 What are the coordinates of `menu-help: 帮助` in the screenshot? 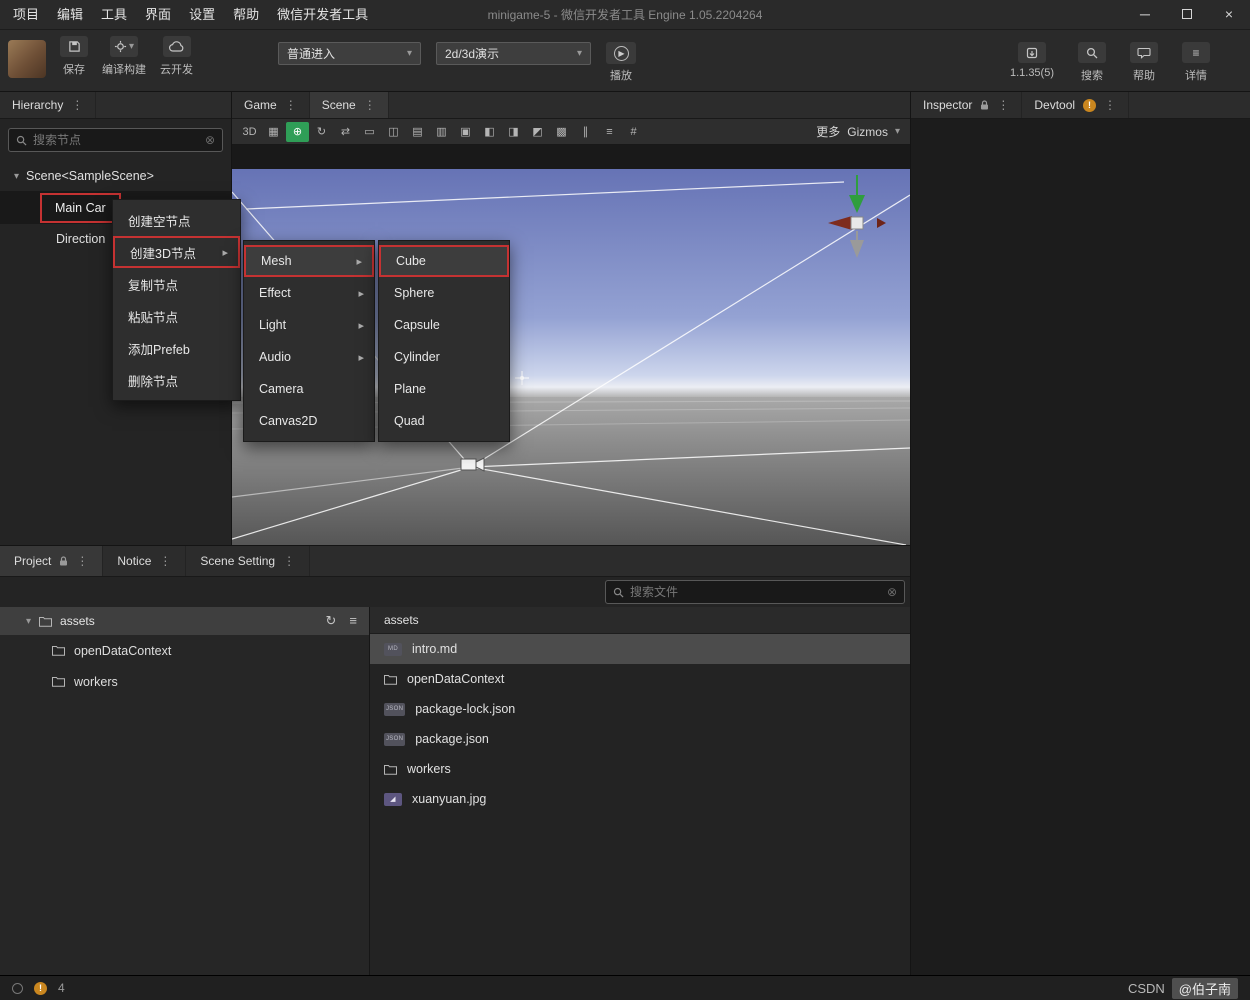 It's located at (246, 14).